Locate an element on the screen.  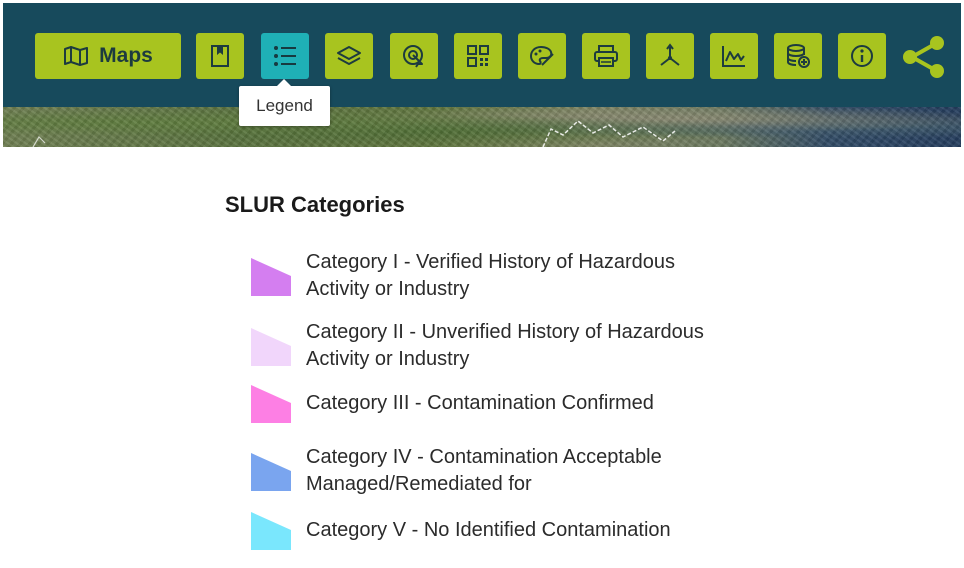
about-button is located at coordinates (862, 56).